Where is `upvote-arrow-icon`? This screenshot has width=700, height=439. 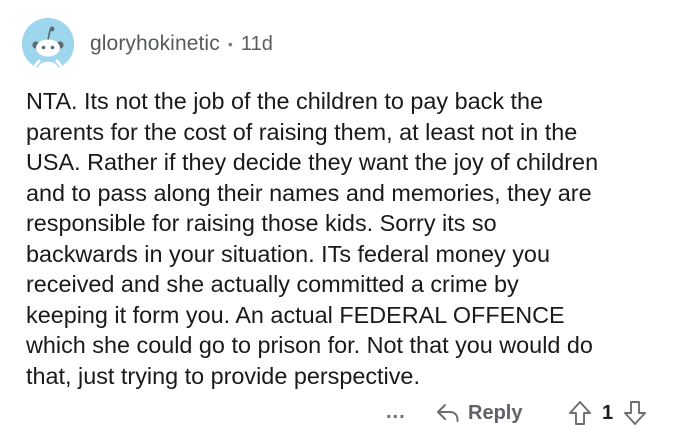
upvote-arrow-icon is located at coordinates (580, 413).